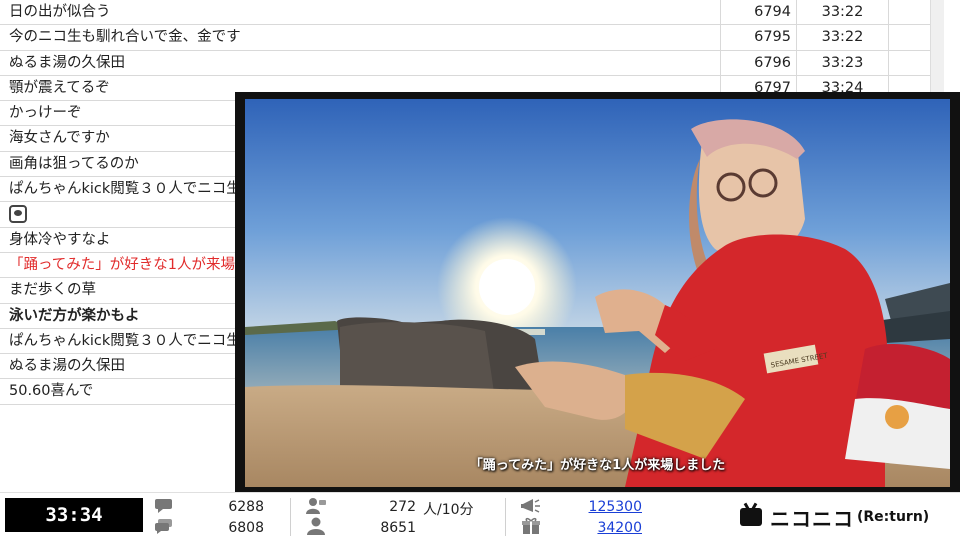 This screenshot has height=540, width=960. I want to click on comment-number: 6794, so click(758, 12).